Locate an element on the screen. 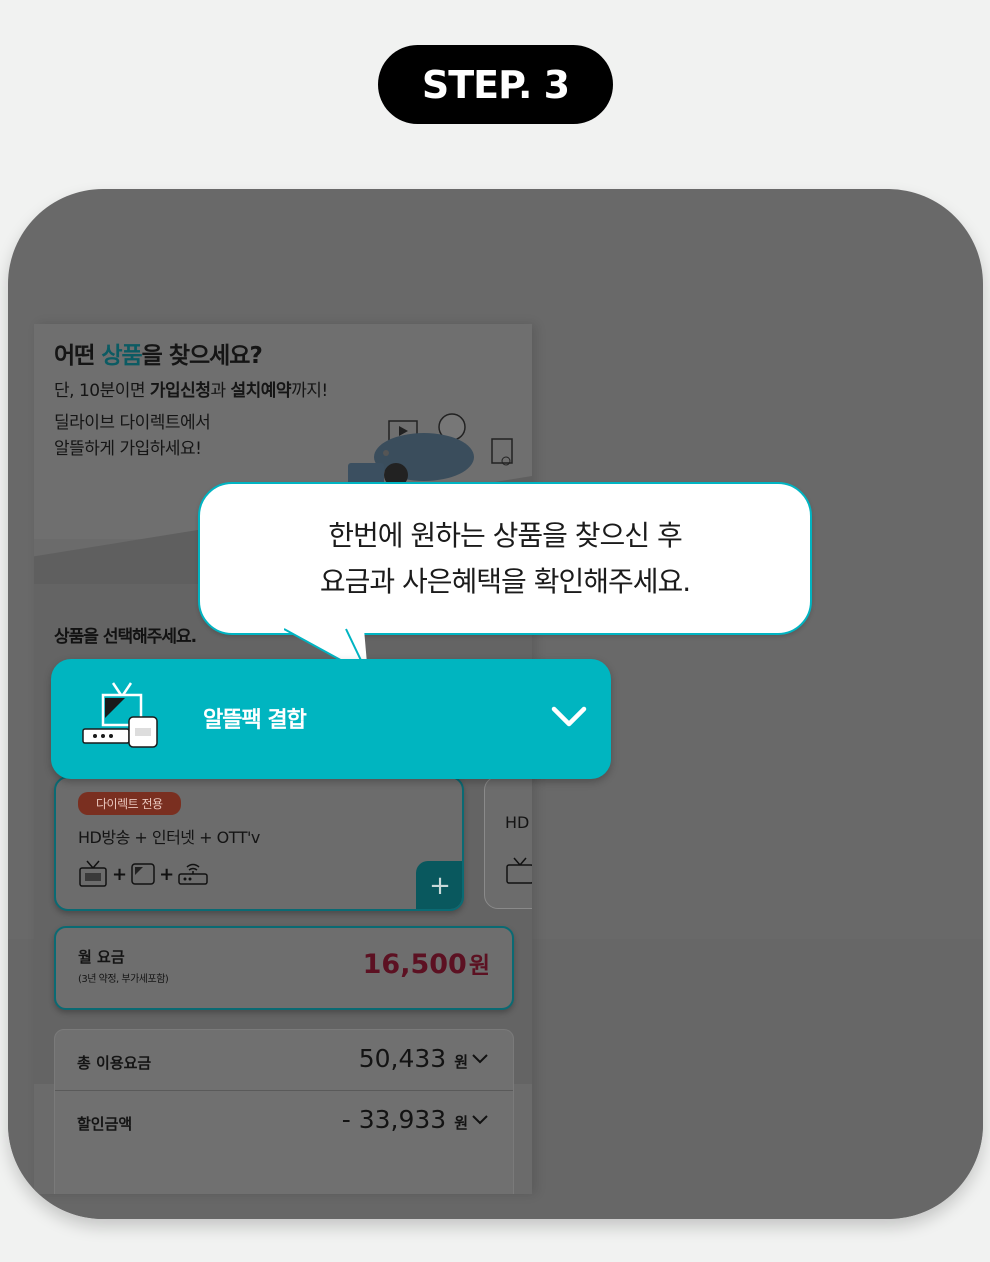  monthly-fee-box: 월 요금 (3년 약정, 부가세포함) 16,500원 is located at coordinates (284, 968).